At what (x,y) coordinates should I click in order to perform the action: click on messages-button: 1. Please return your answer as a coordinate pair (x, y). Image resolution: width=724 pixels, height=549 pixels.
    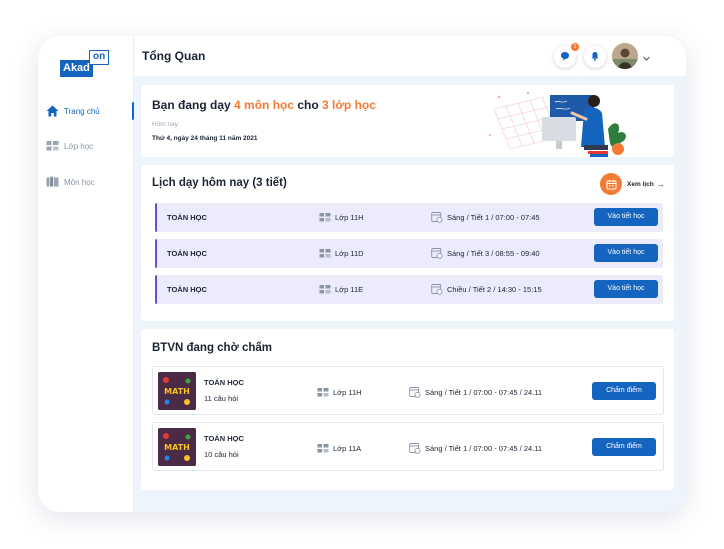
    Looking at the image, I should click on (566, 55).